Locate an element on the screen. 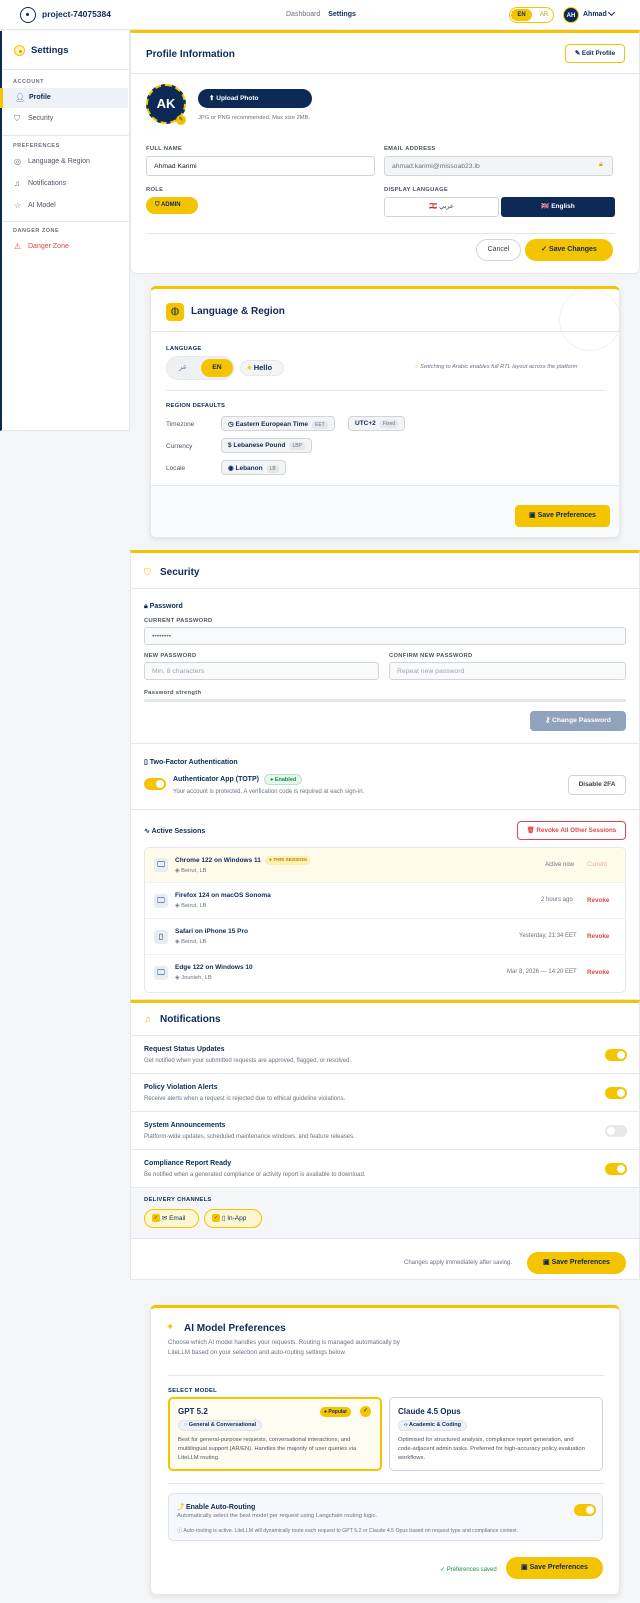  mobile-icon: ▯ is located at coordinates (161, 937).